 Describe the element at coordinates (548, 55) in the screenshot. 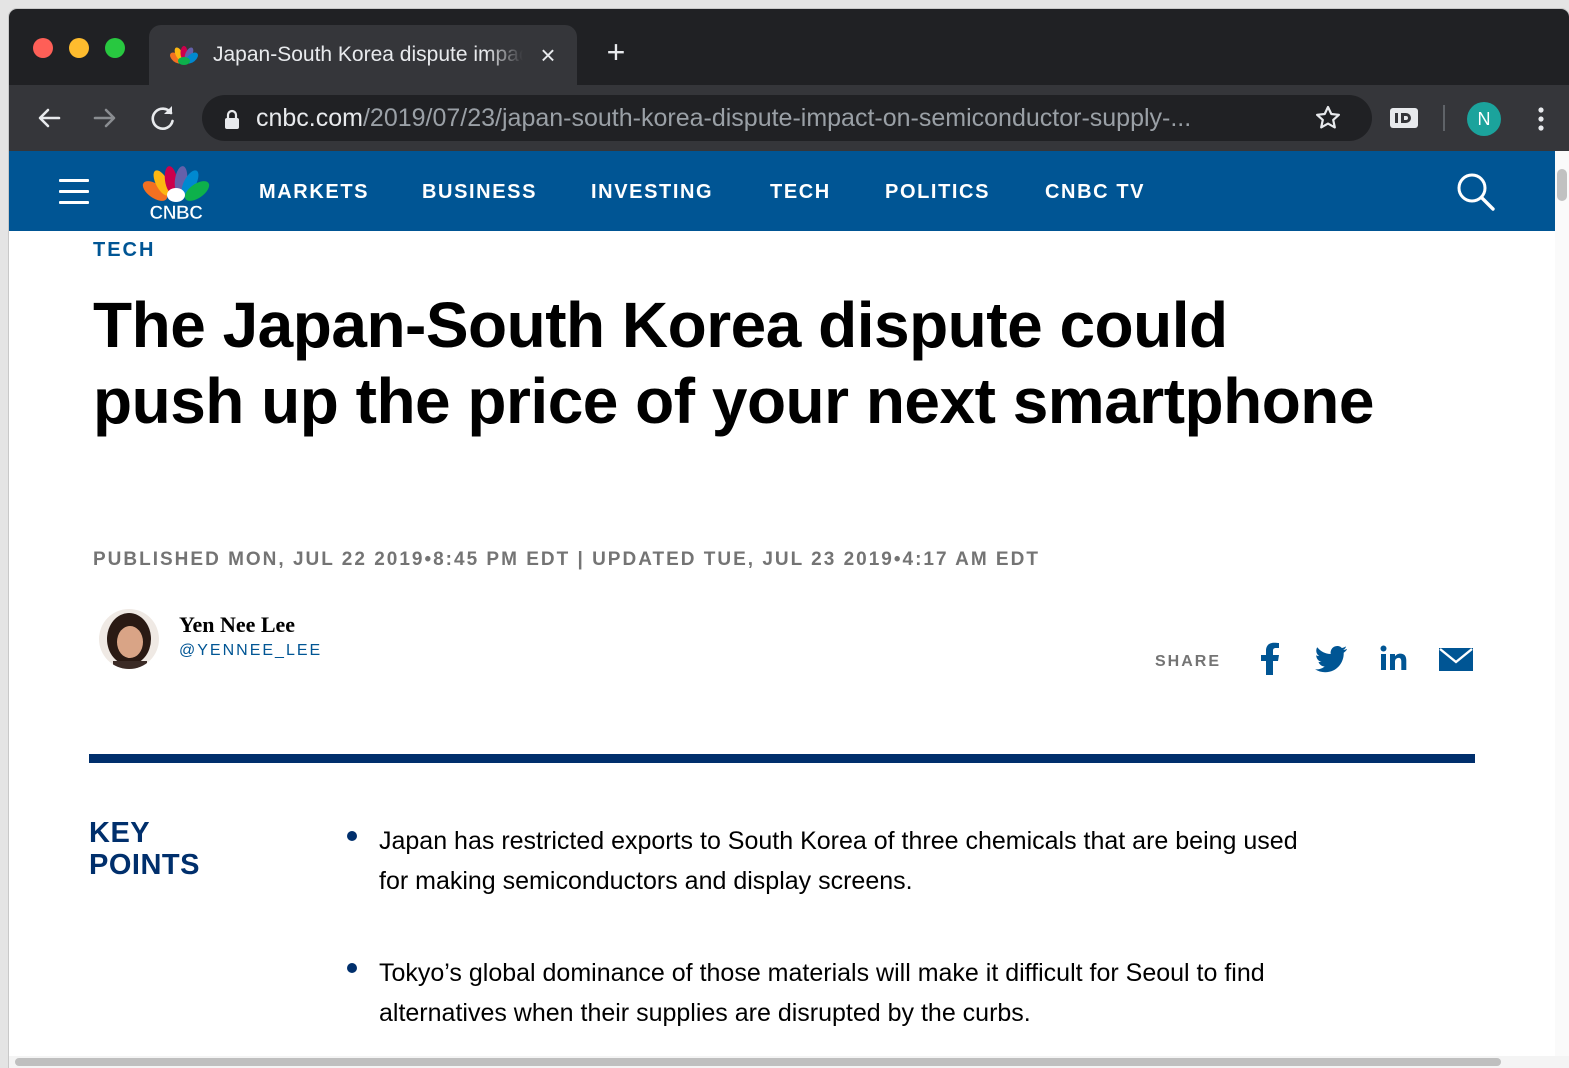

I see `tab-close-button: ×` at that location.